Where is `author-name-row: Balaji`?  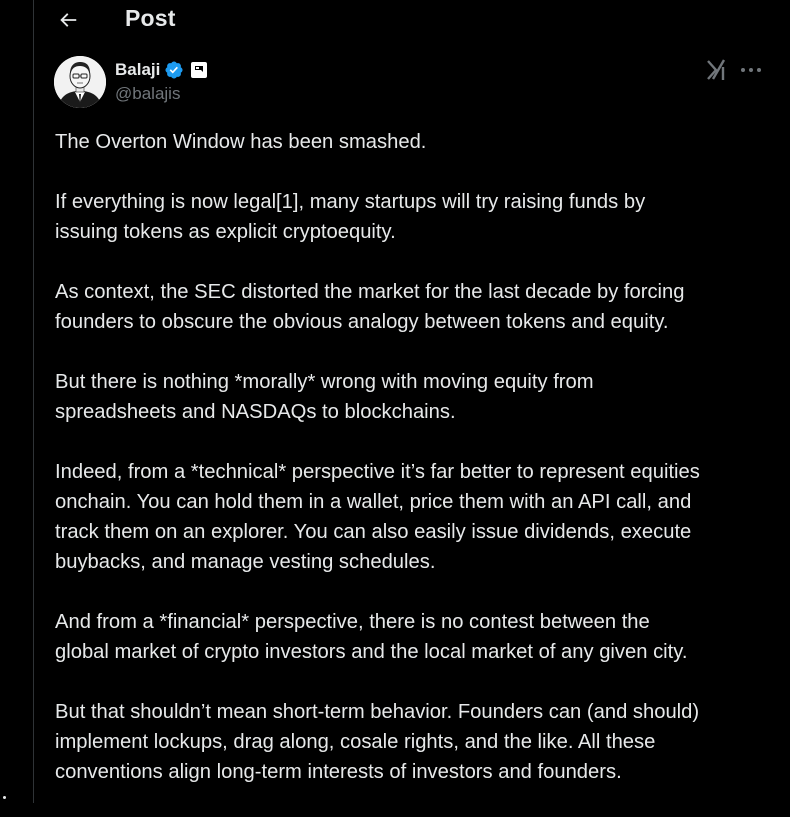 author-name-row: Balaji is located at coordinates (161, 70).